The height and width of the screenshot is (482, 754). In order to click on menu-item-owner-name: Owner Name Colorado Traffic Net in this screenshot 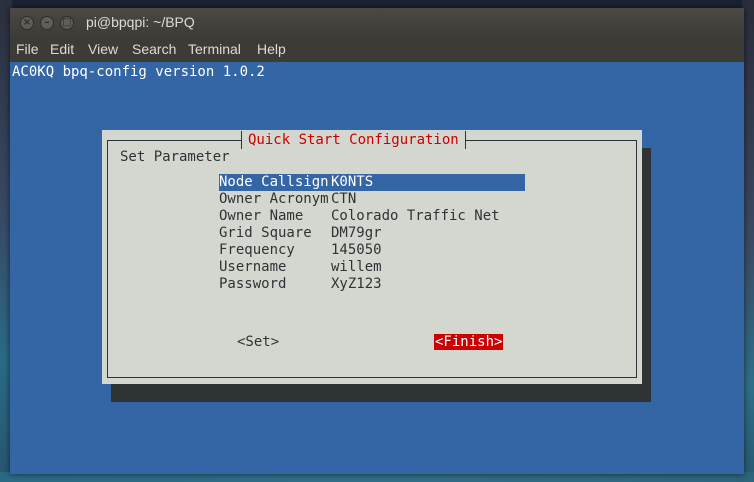, I will do `click(372, 216)`.